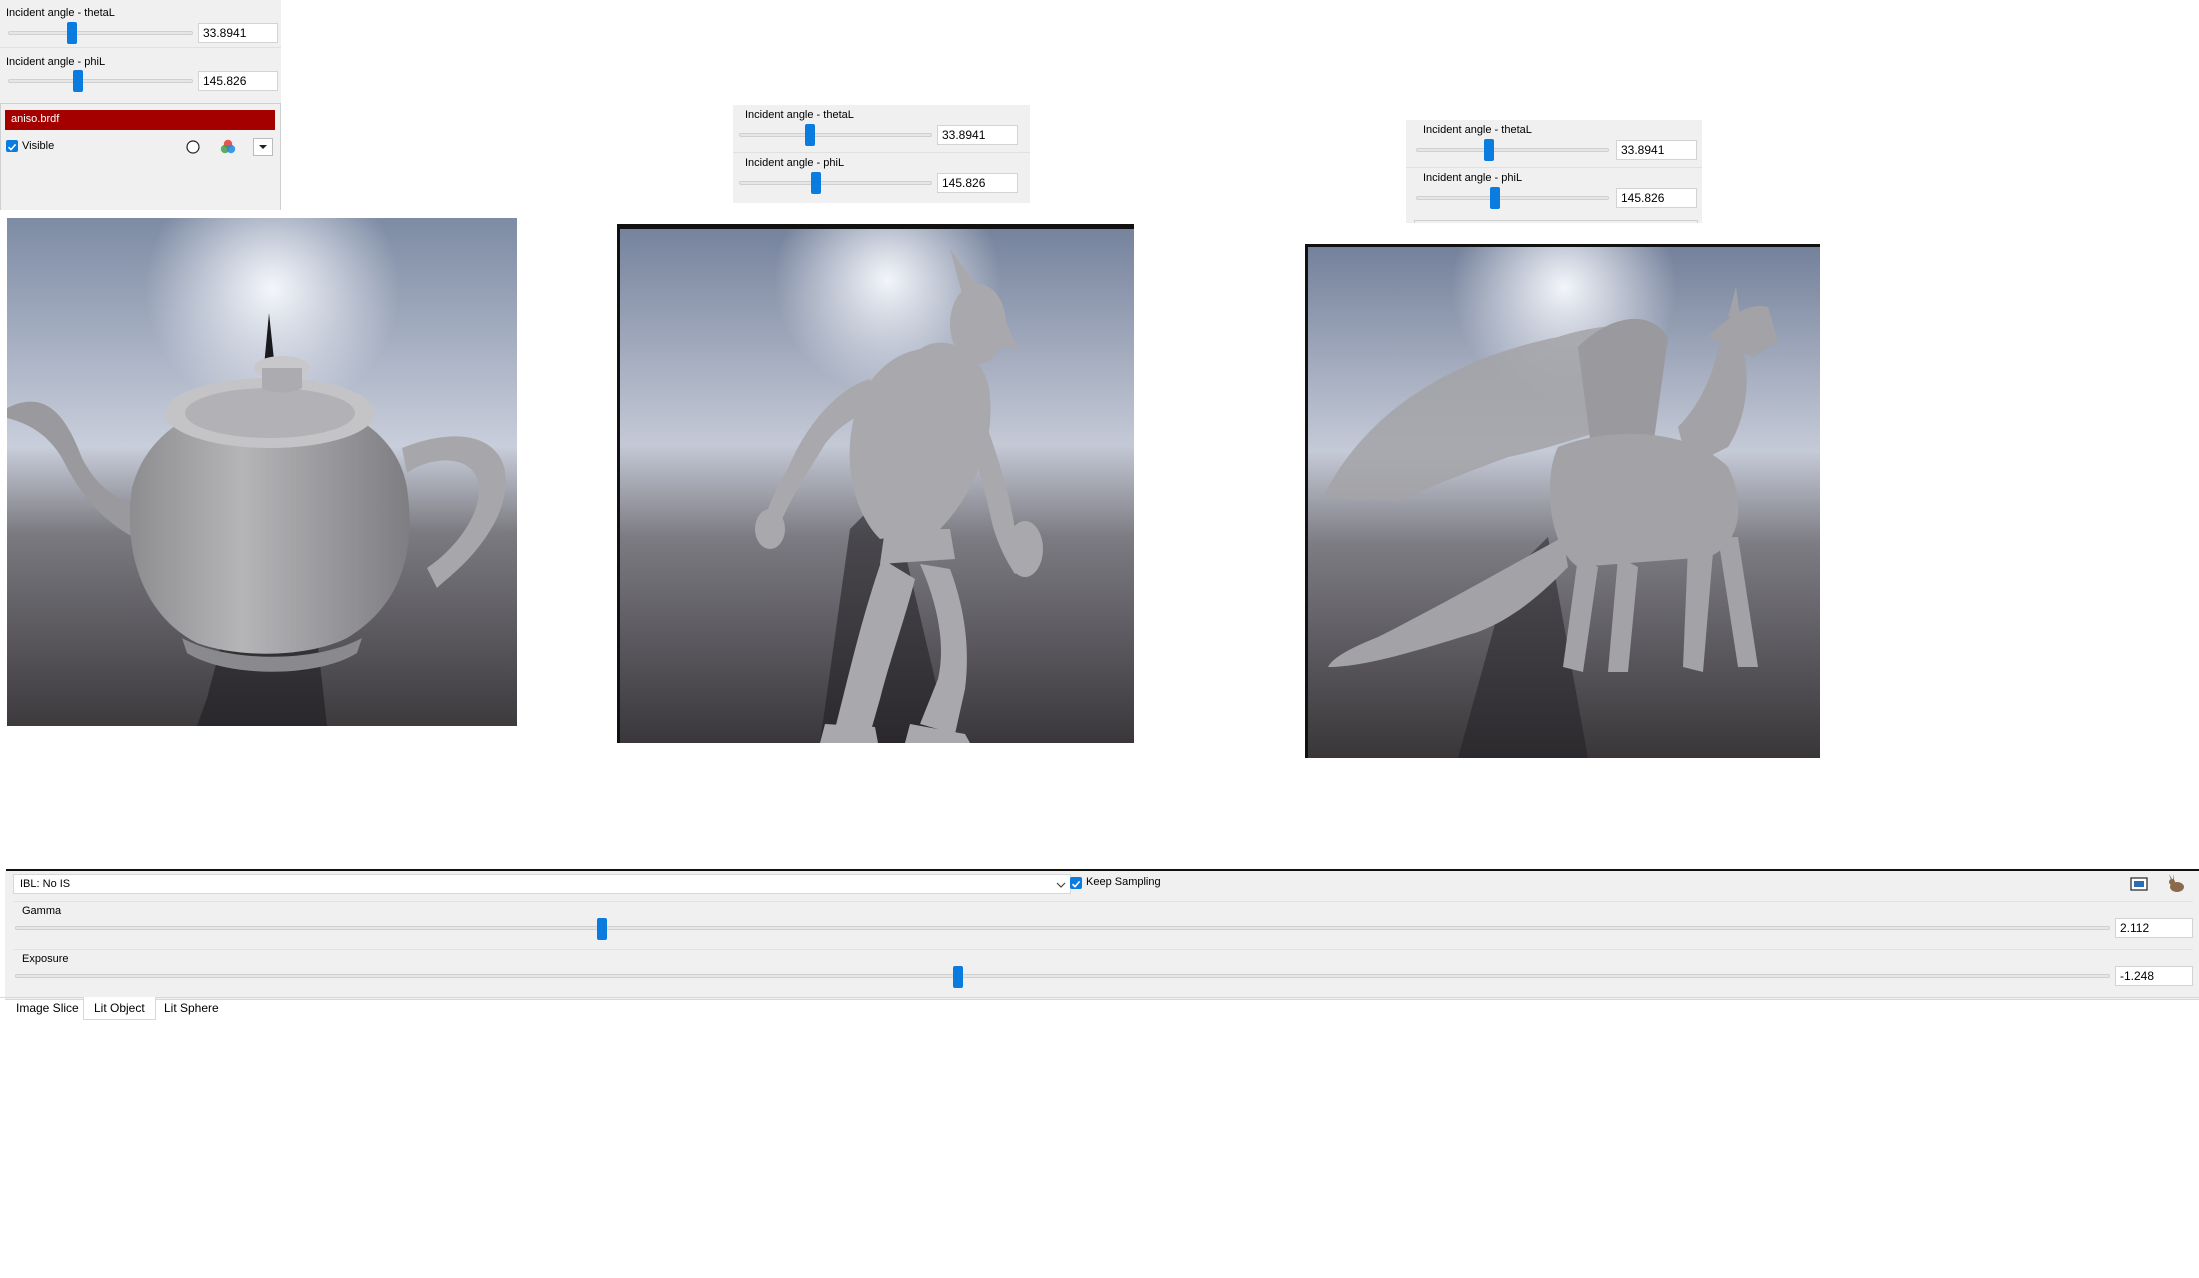 The image size is (2199, 1278). I want to click on image-icon, so click(2139, 884).